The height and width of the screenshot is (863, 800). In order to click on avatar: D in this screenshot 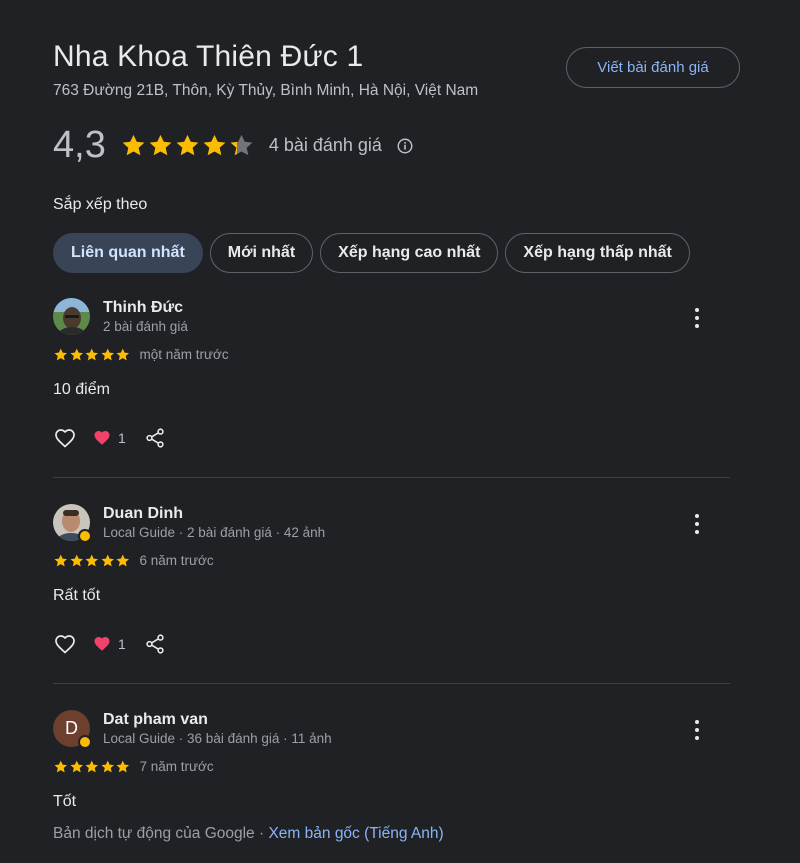, I will do `click(72, 729)`.